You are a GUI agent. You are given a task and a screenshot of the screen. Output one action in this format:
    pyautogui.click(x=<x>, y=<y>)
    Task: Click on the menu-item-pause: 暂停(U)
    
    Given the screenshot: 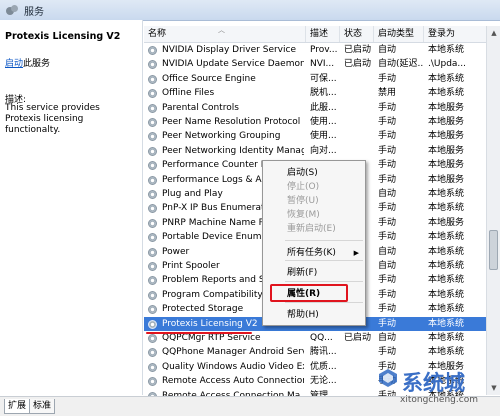 What is the action you would take?
    pyautogui.click(x=314, y=201)
    